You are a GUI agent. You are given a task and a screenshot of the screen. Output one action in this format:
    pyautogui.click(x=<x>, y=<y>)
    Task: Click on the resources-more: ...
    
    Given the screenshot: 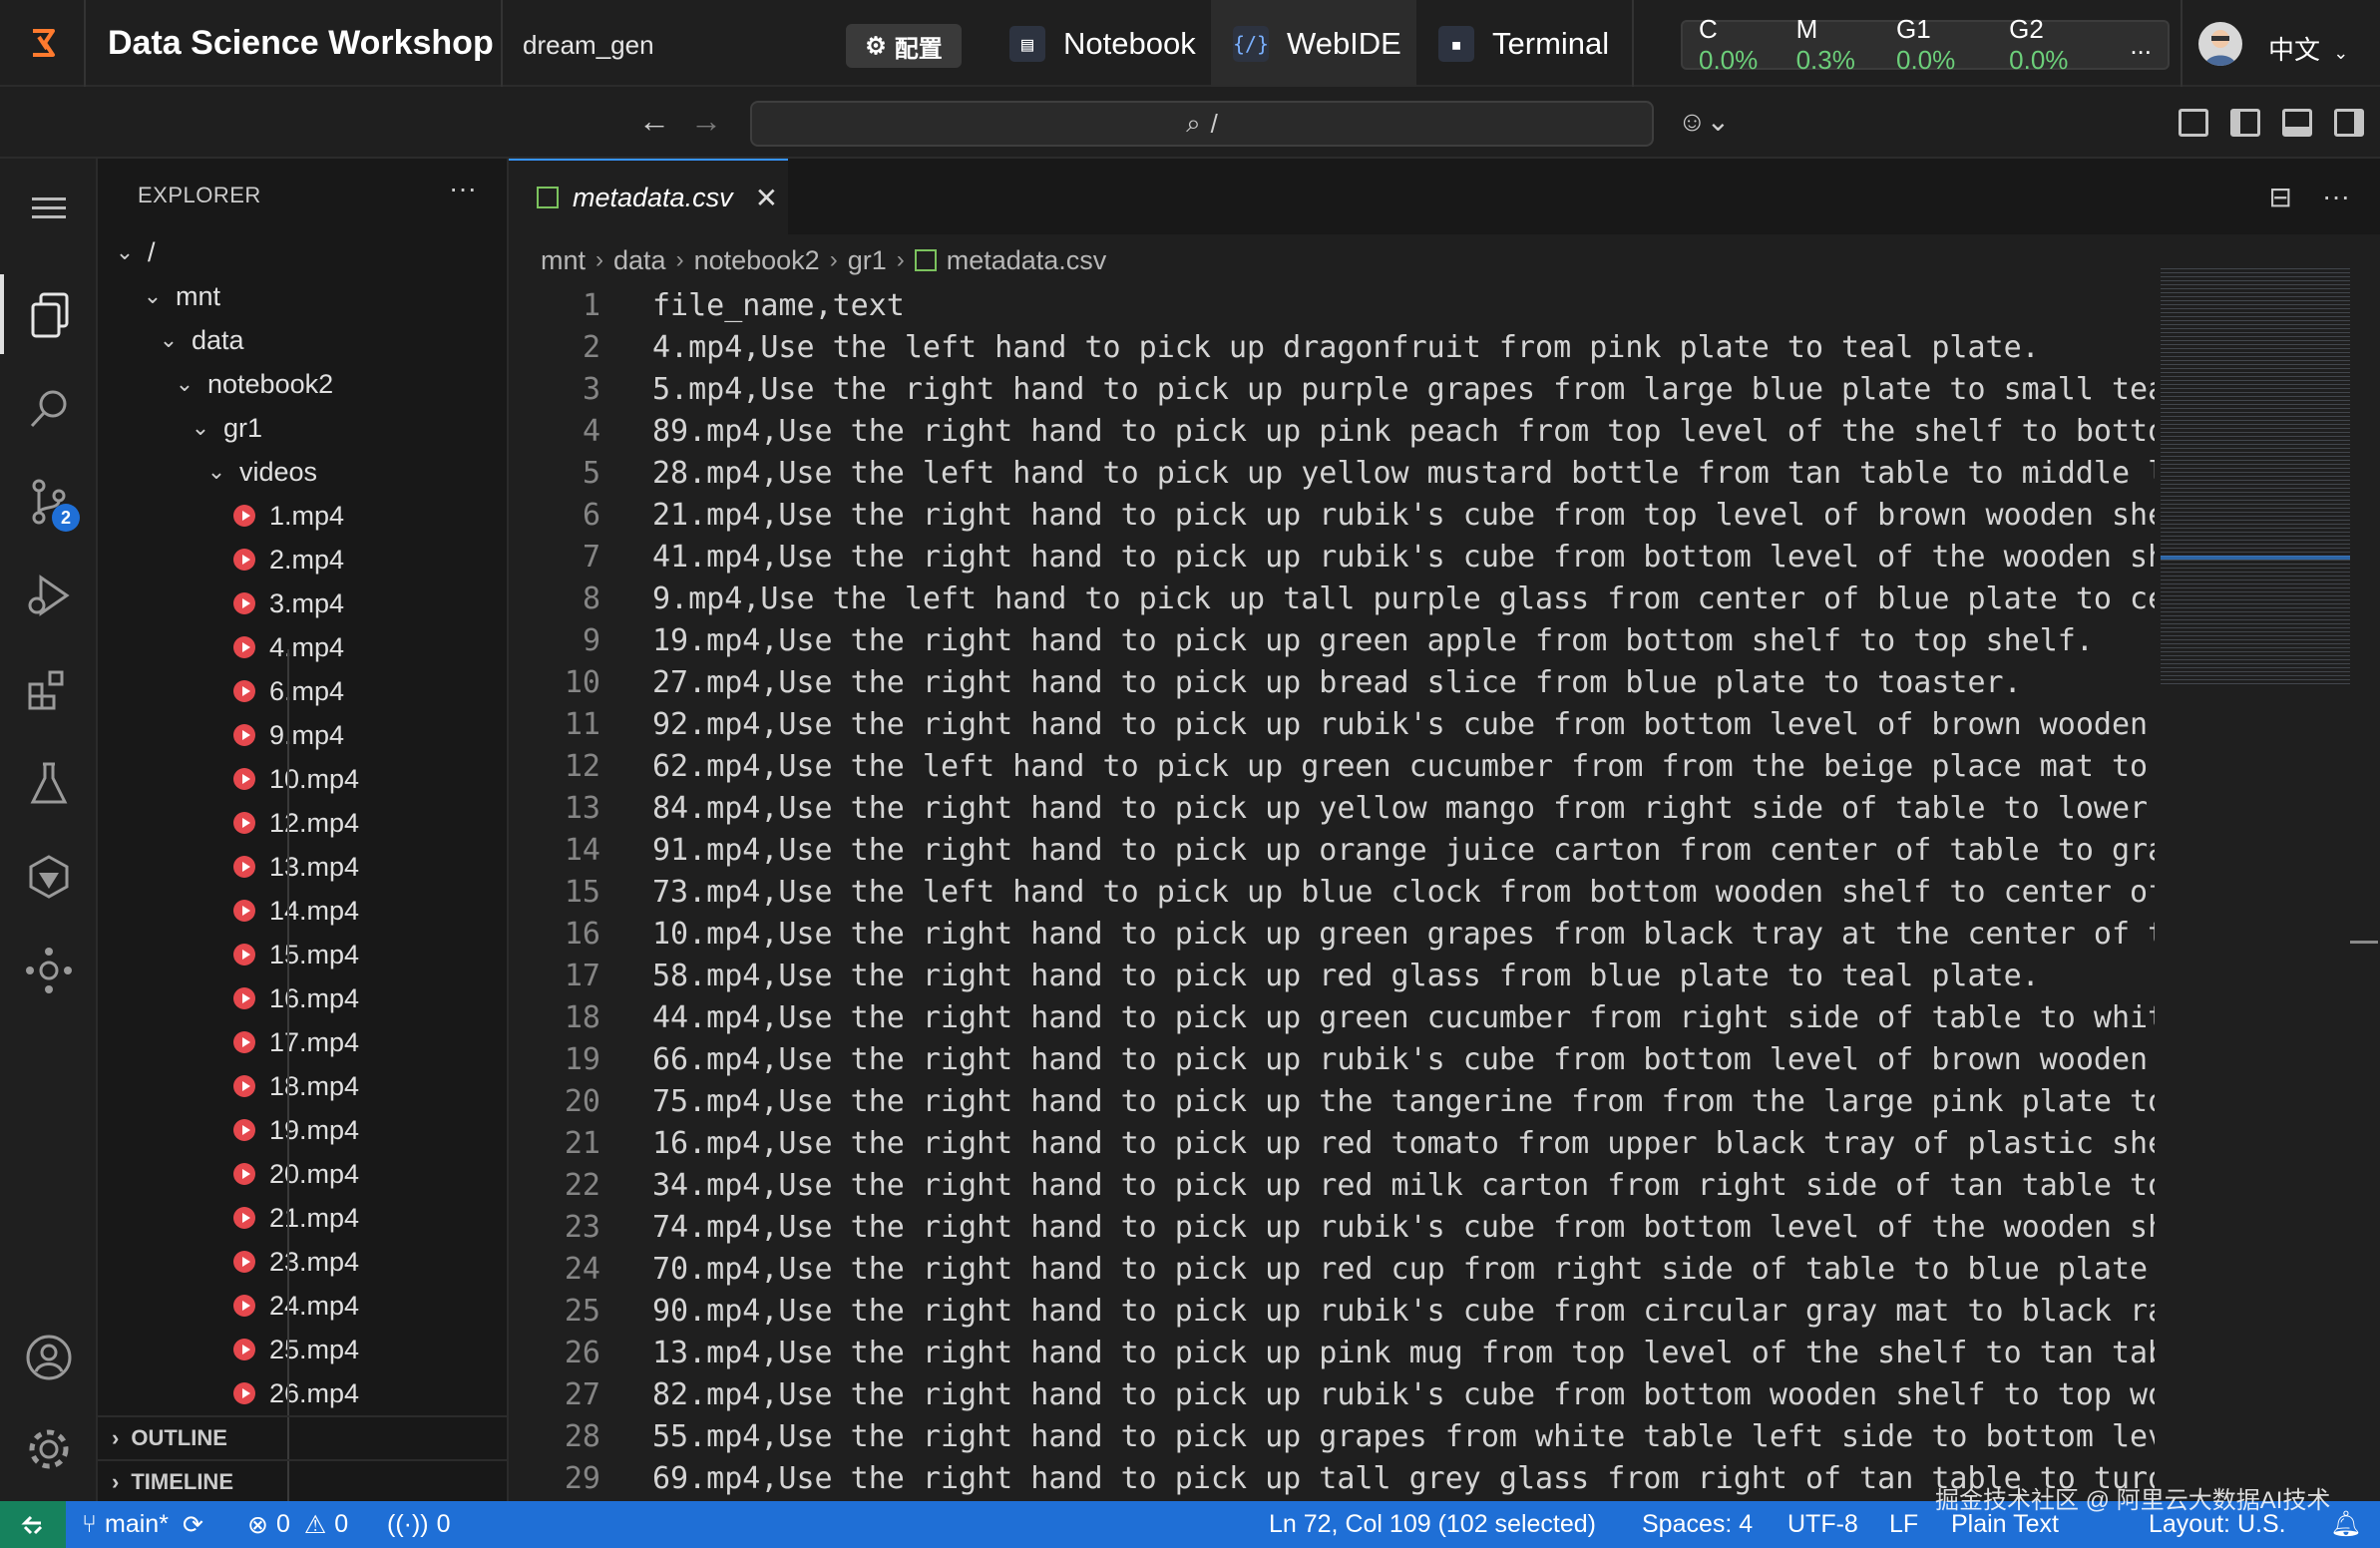 What is the action you would take?
    pyautogui.click(x=2141, y=45)
    